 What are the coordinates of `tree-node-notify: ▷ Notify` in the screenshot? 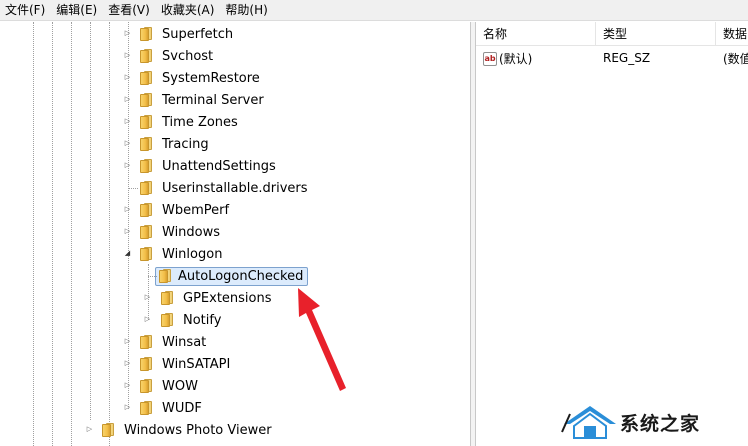 It's located at (184, 320).